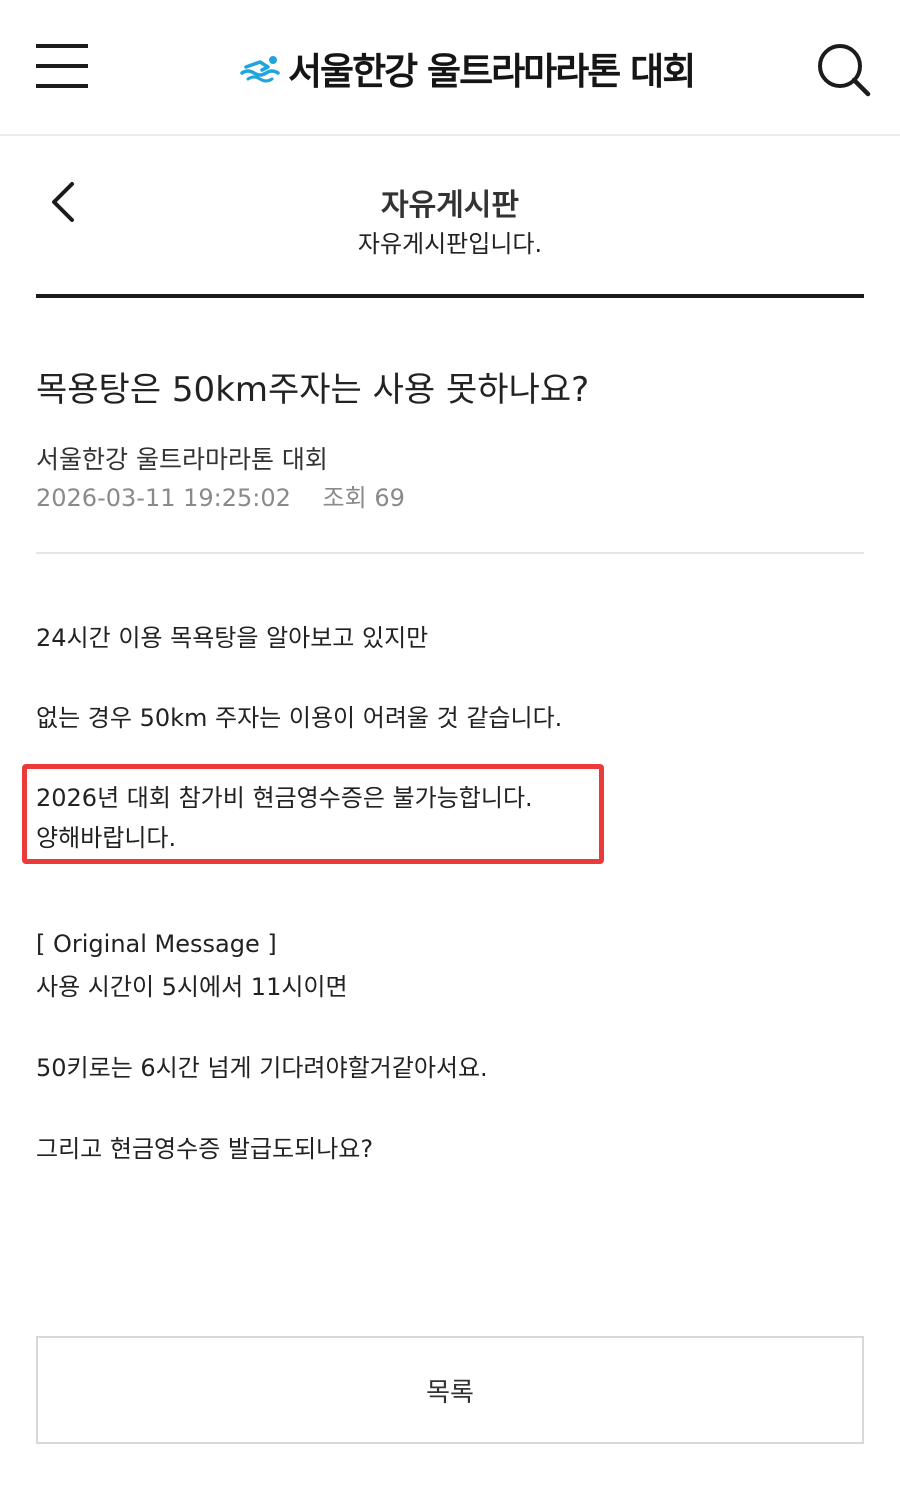 The height and width of the screenshot is (1486, 900). What do you see at coordinates (163, 498) in the screenshot?
I see `post-datetime: 2026-03-11 19:25:02` at bounding box center [163, 498].